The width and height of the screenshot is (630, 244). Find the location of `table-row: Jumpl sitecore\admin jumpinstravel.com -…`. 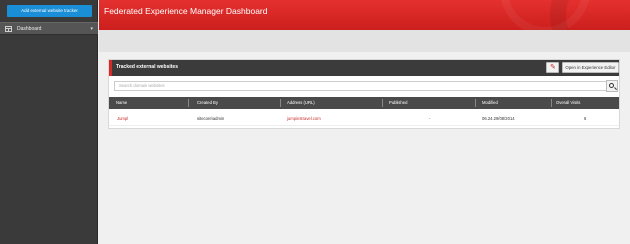

table-row: Jumpl sitecore\admin jumpinstravel.com -… is located at coordinates (364, 119).